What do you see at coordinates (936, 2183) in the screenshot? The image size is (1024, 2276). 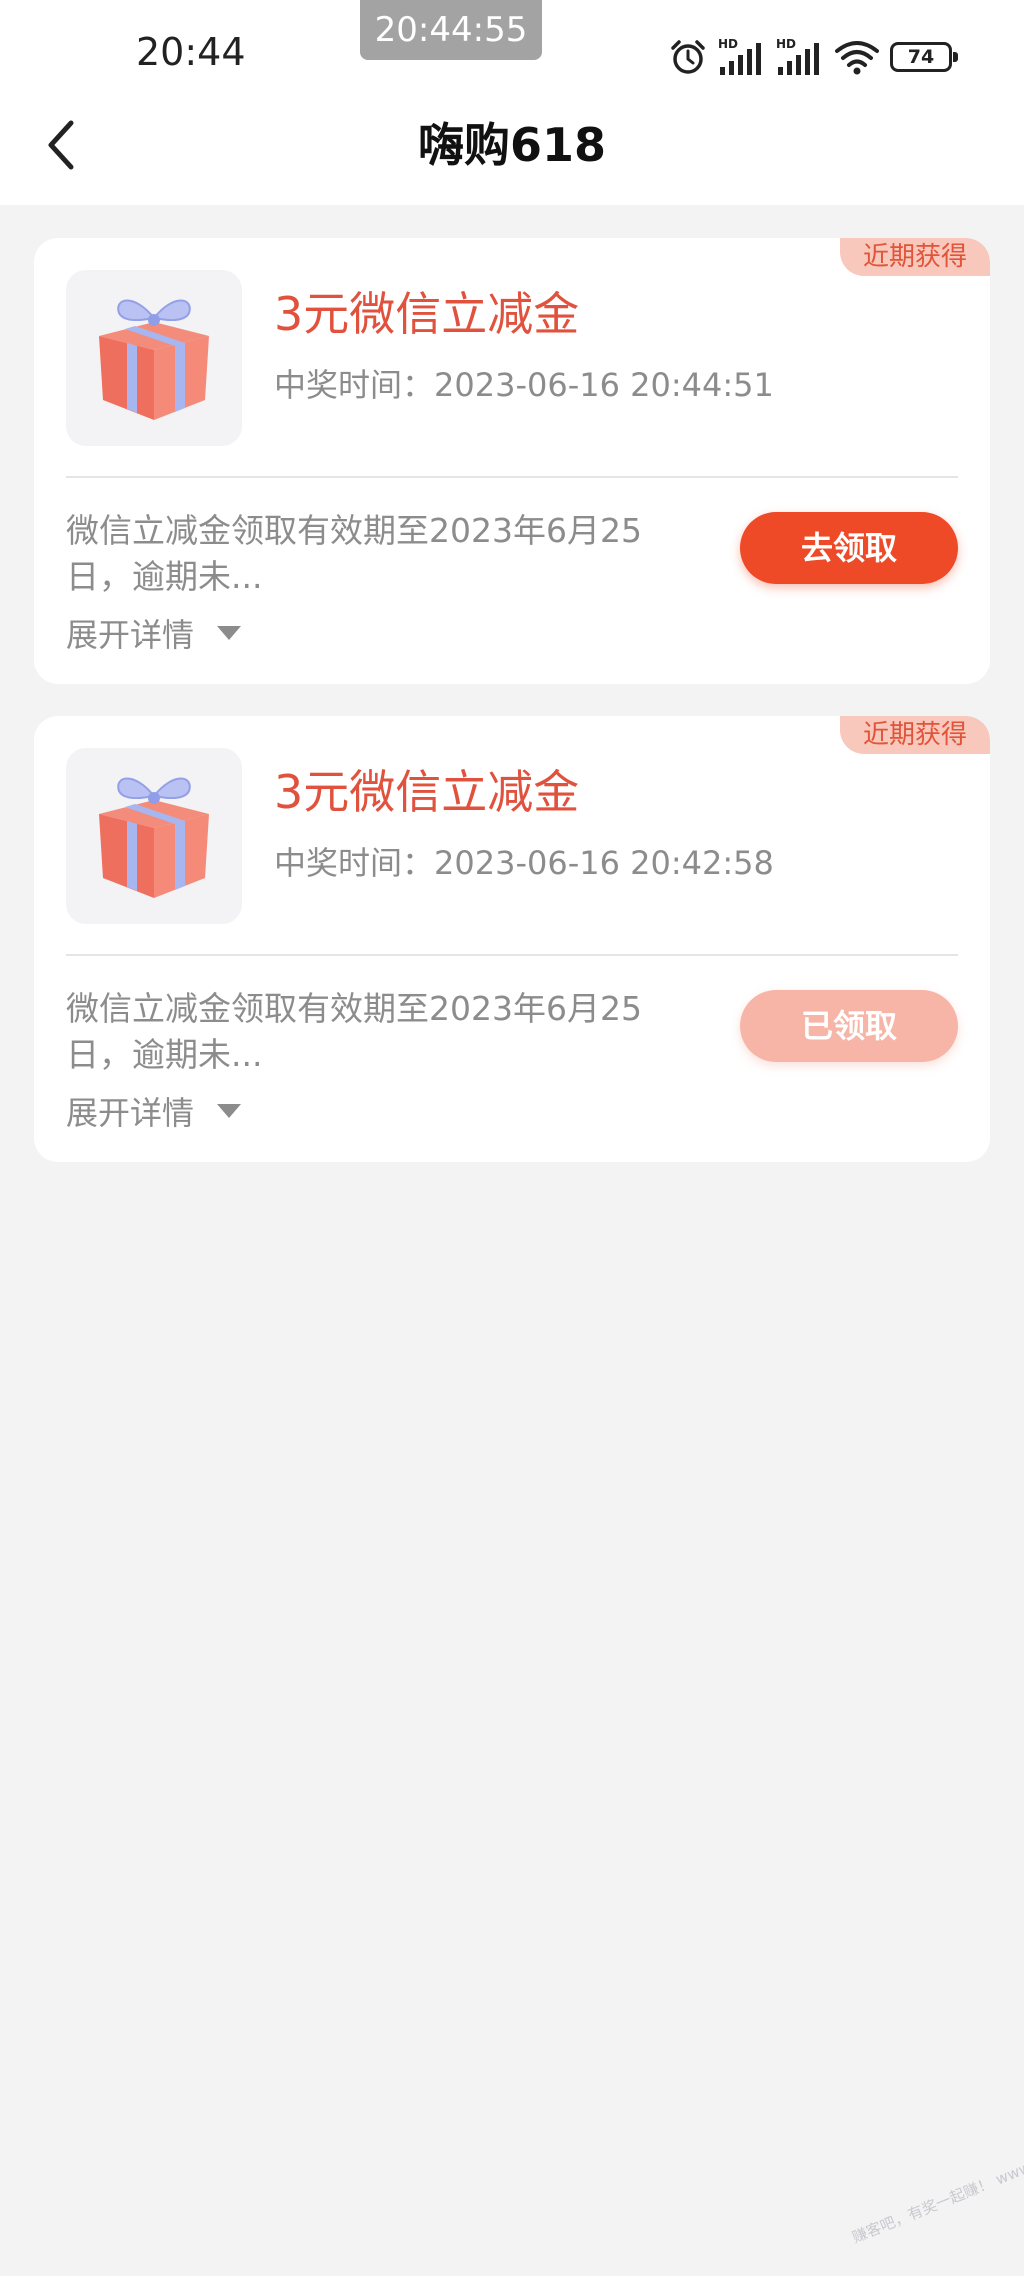 I see `watermark: 赚客吧，有奖一起赚！ www.zuanke8.com` at bounding box center [936, 2183].